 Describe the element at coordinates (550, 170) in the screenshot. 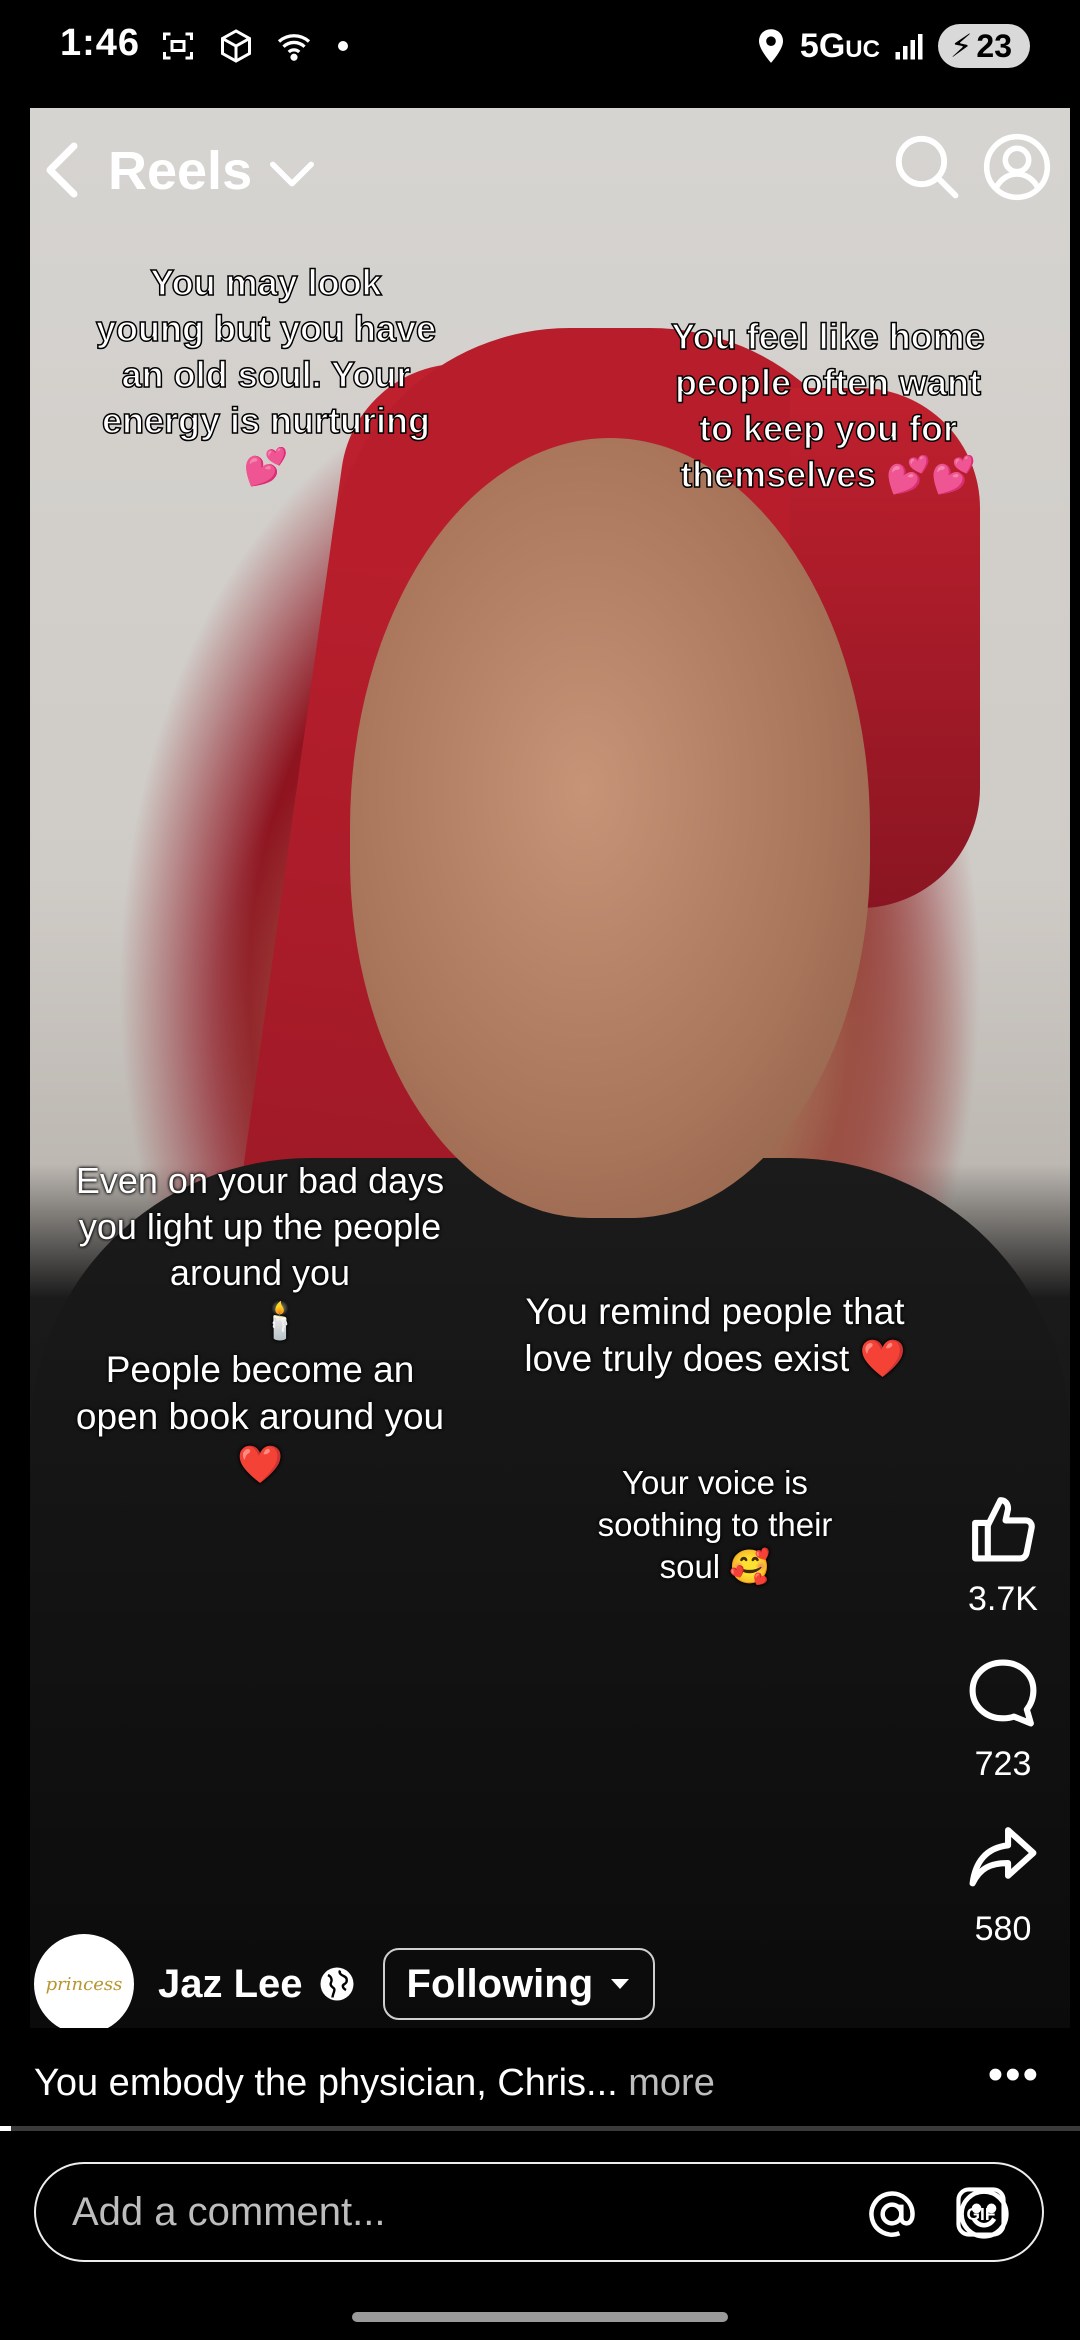

I see `reels-top-nav: Reels` at that location.